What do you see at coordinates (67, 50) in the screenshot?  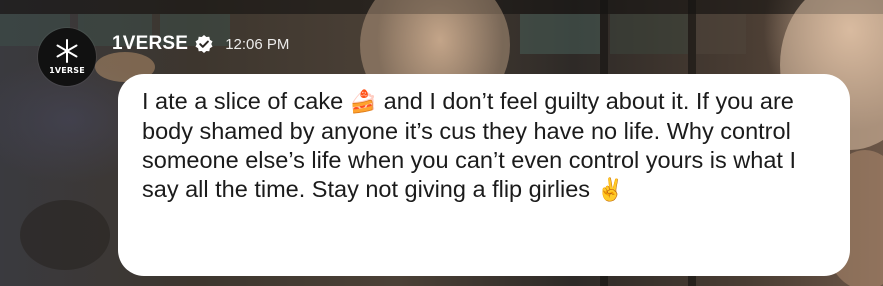 I see `asterisk-logo-icon` at bounding box center [67, 50].